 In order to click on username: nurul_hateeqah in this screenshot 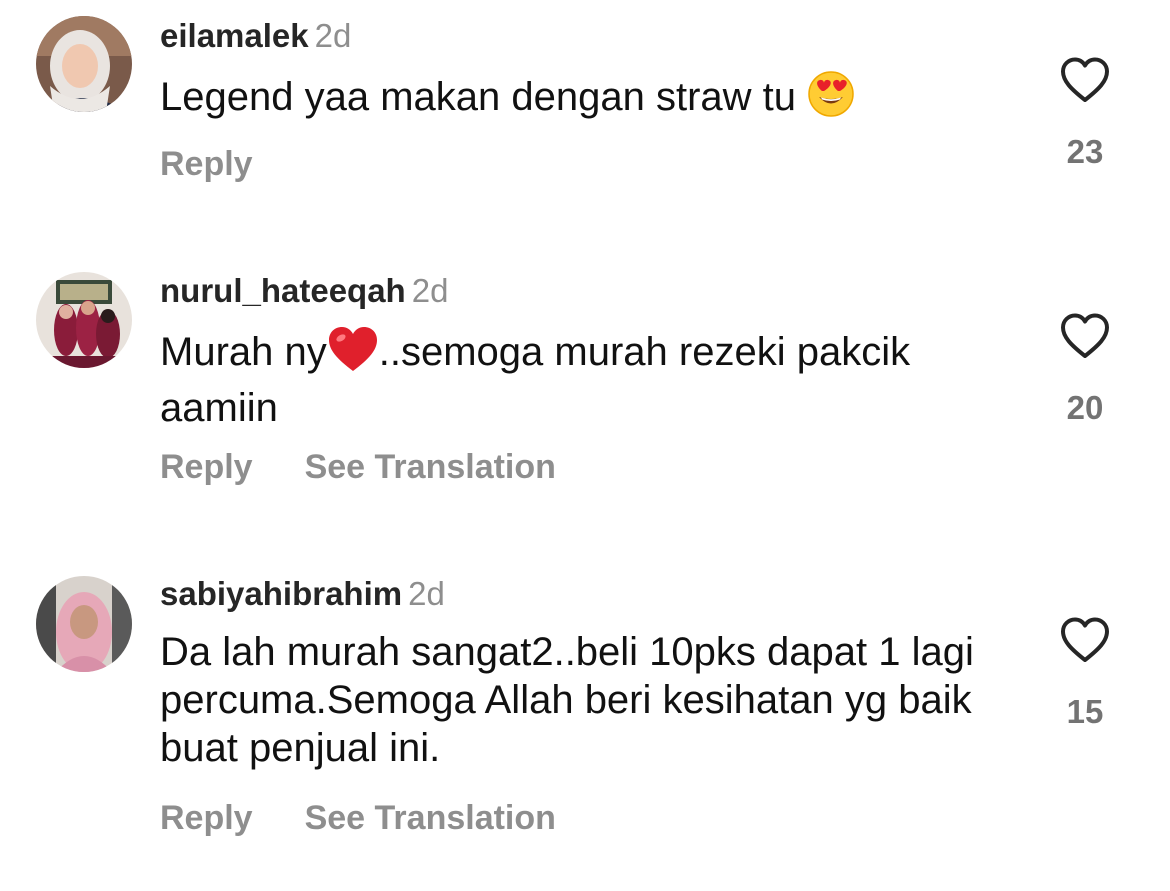, I will do `click(283, 290)`.